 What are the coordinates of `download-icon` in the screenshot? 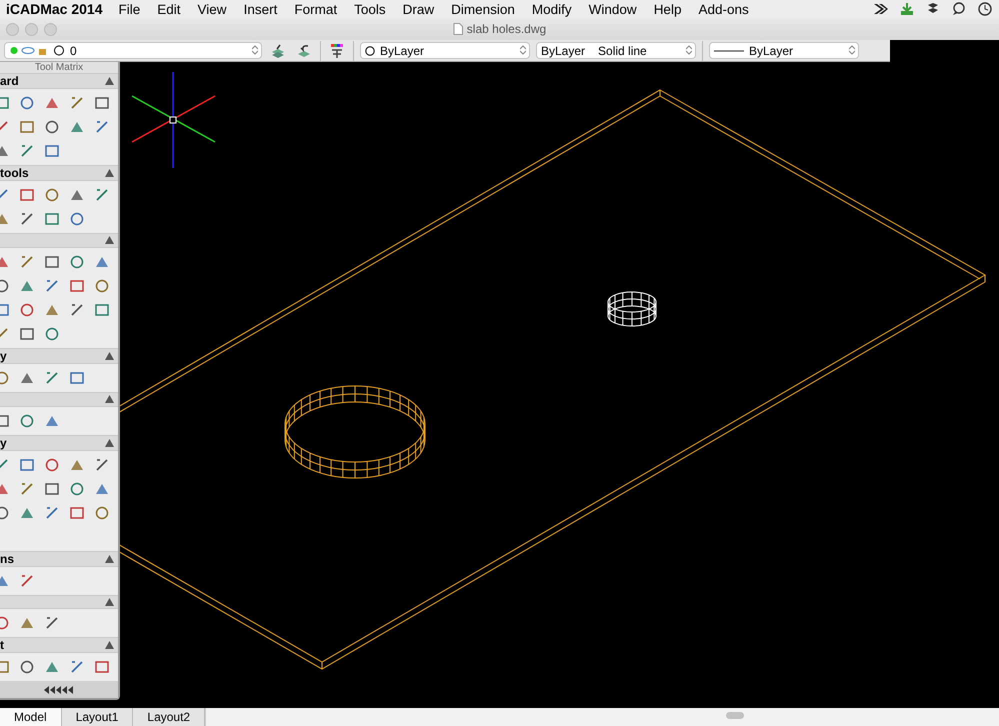 It's located at (907, 9).